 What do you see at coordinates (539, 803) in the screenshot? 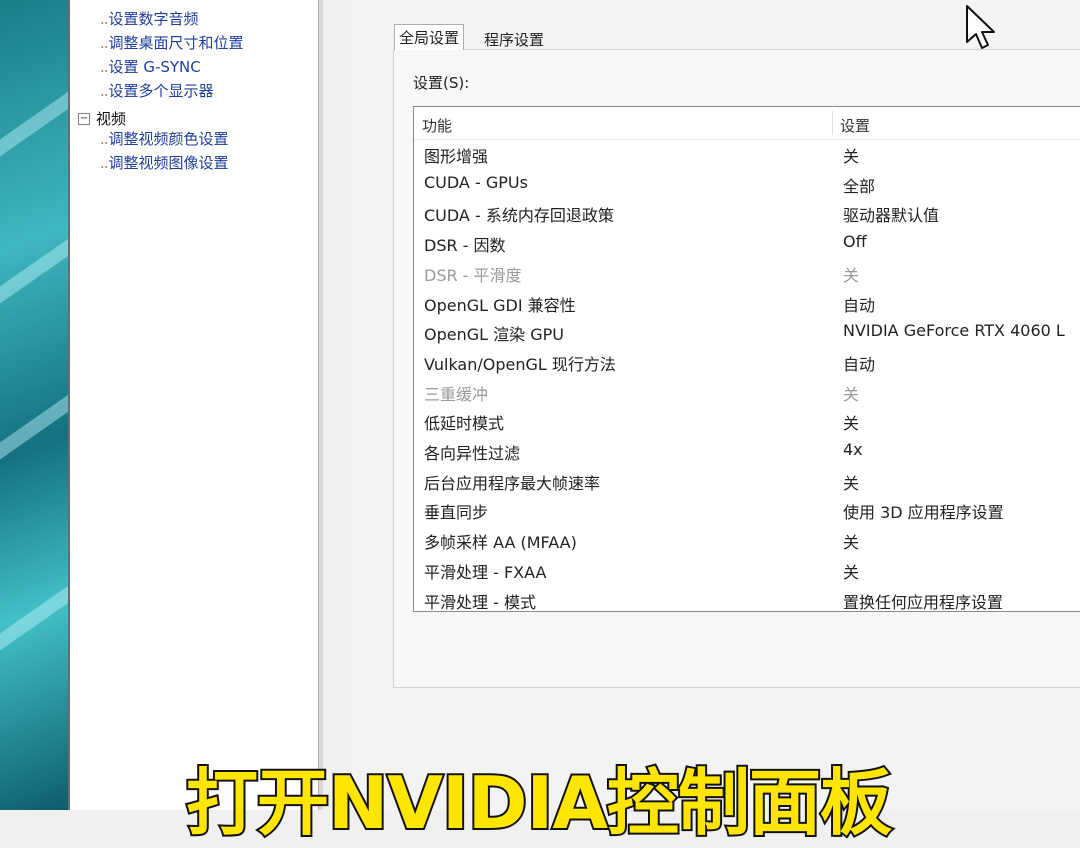
I see `video-subtitle: 打开NVIDIA控制面板` at bounding box center [539, 803].